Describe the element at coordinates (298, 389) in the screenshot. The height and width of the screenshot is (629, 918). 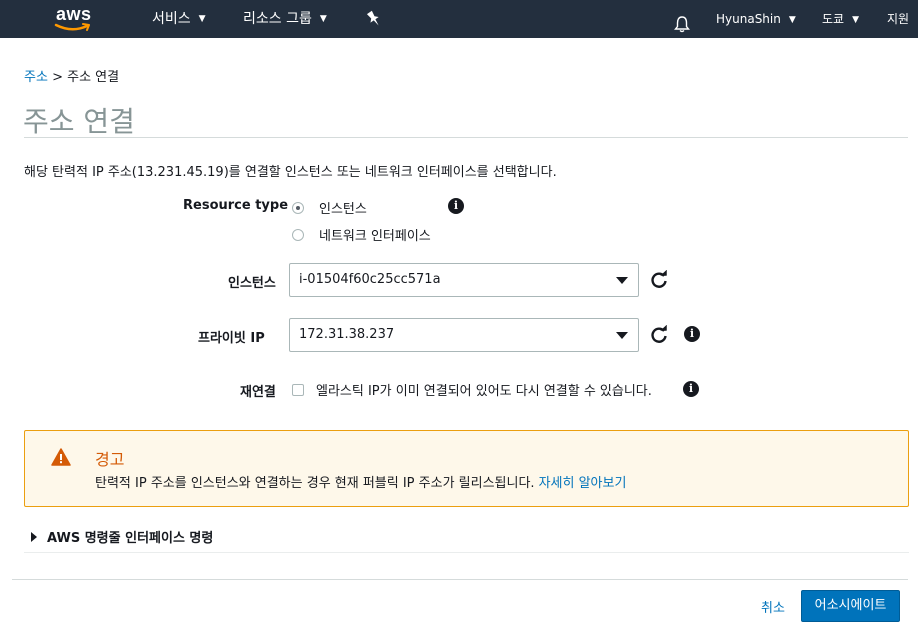
I see `reassociation-checkbox` at that location.